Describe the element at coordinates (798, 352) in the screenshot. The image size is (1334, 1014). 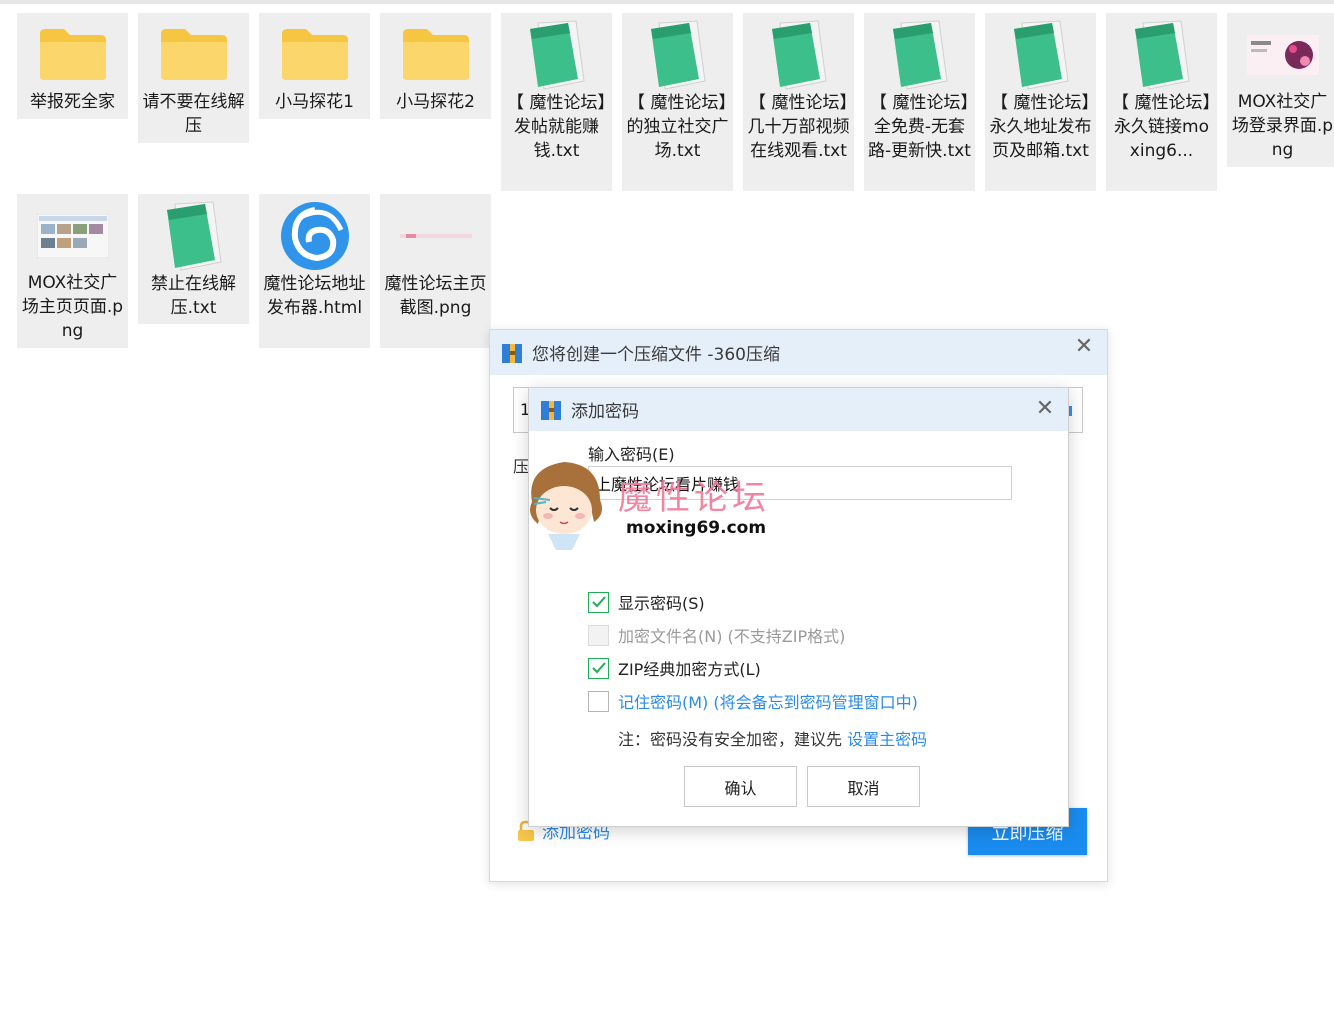
I see `compress-window-titlebar: 您将创建一个压缩文件 -360压缩` at that location.